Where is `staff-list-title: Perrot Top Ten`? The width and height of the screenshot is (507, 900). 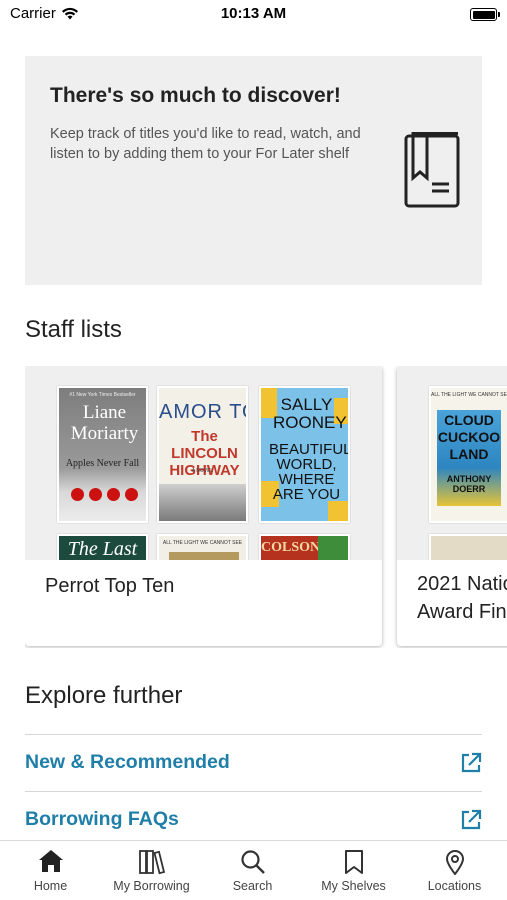
staff-list-title: Perrot Top Ten is located at coordinates (110, 586).